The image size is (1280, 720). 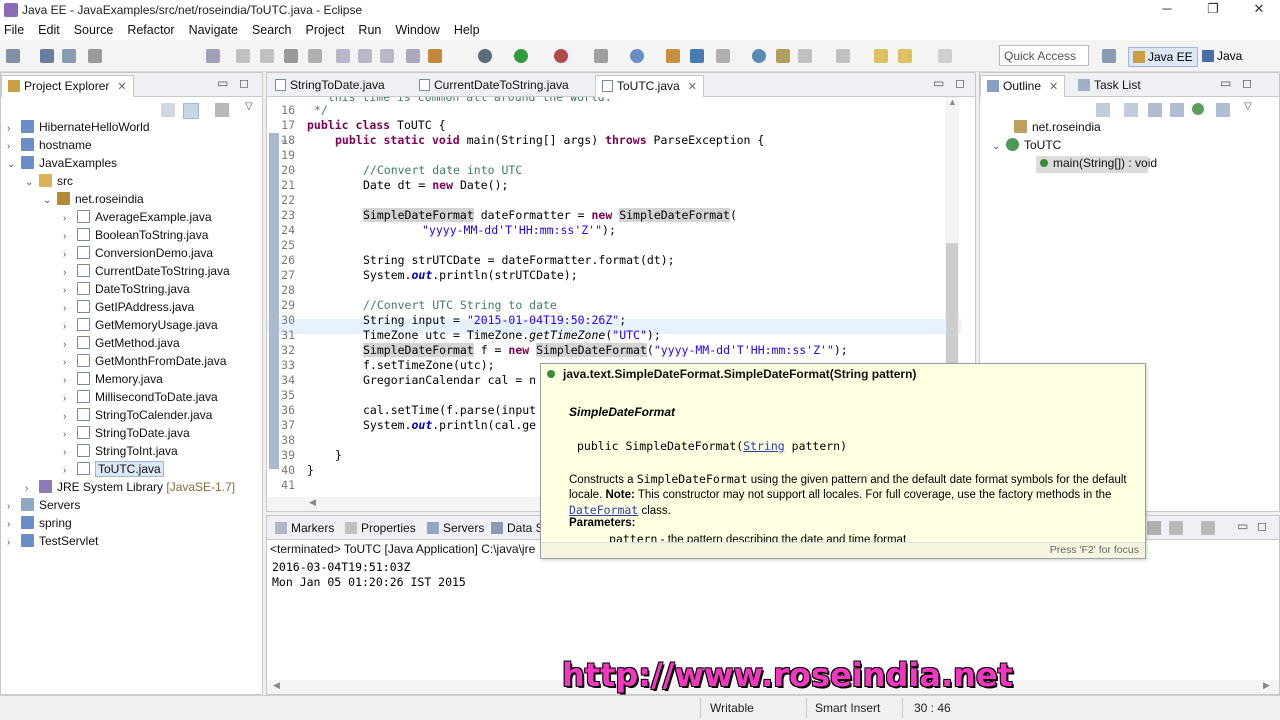 What do you see at coordinates (881, 56) in the screenshot?
I see `last-edit-icon` at bounding box center [881, 56].